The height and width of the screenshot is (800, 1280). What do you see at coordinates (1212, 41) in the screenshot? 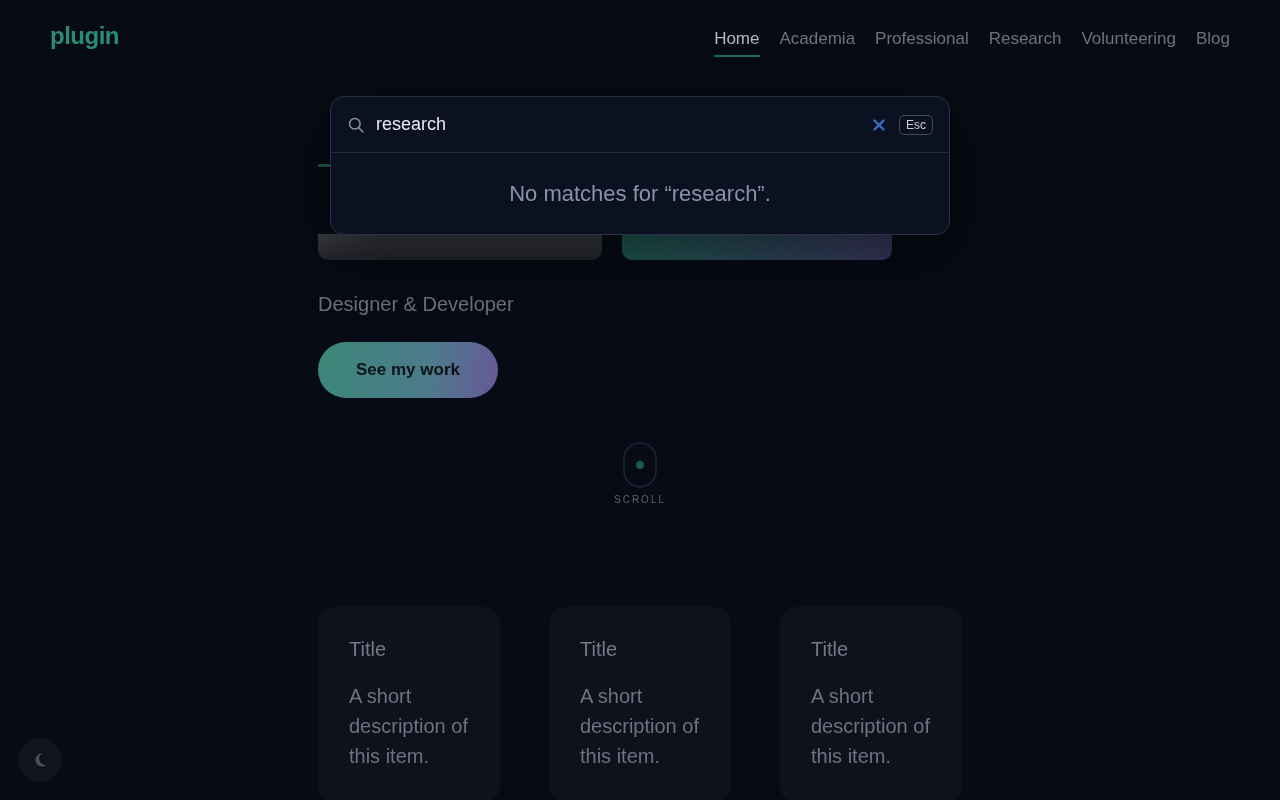
I see `nav-link: Blog` at bounding box center [1212, 41].